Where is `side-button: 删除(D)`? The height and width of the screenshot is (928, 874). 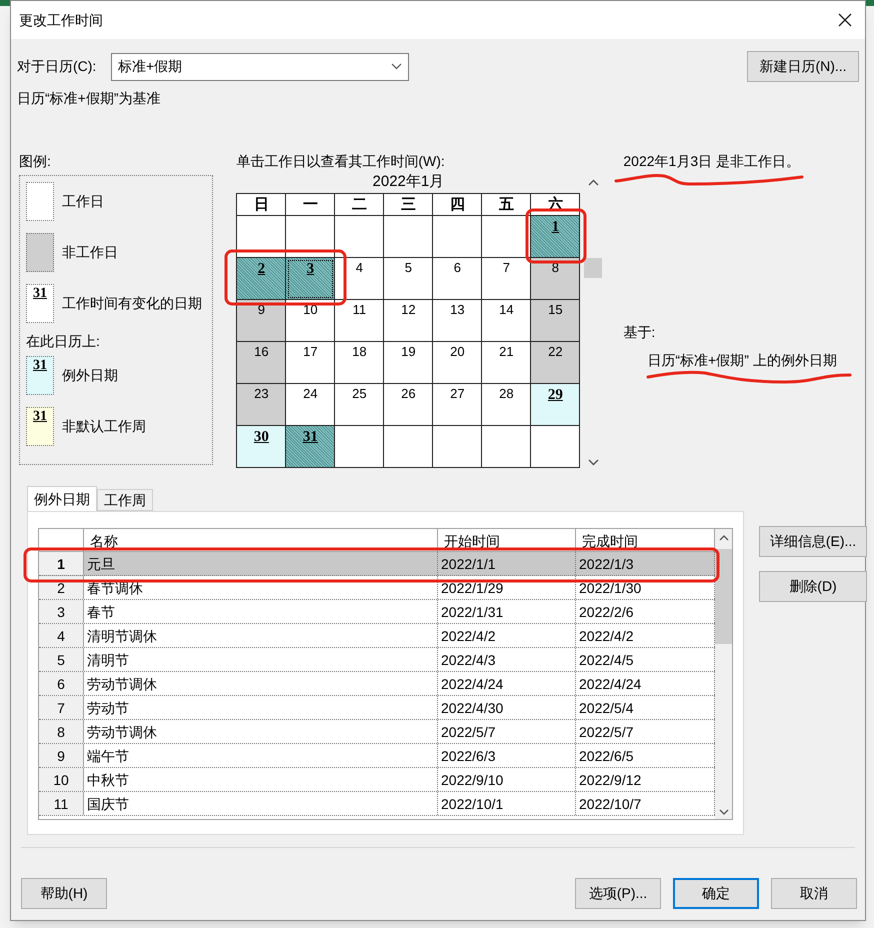 side-button: 删除(D) is located at coordinates (813, 586).